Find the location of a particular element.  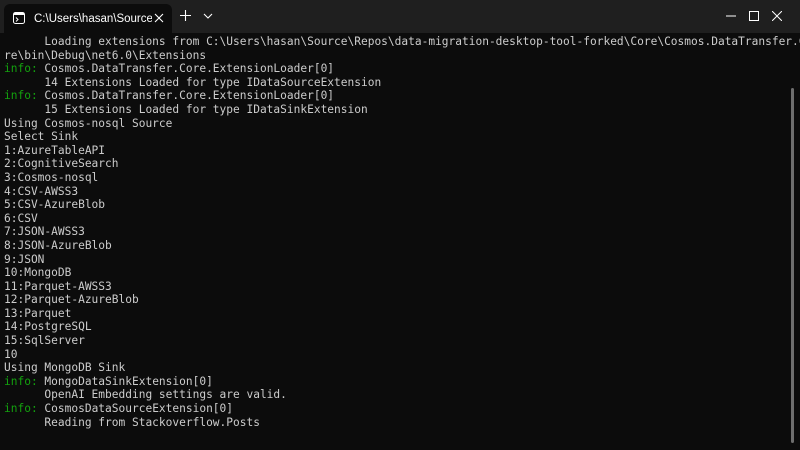

chevron-down-icon is located at coordinates (208, 16).